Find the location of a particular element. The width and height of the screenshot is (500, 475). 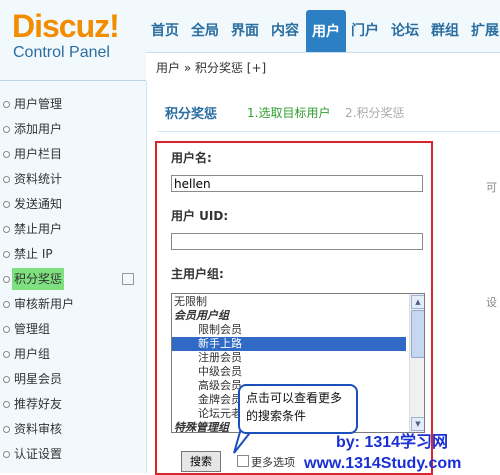

step-1: 1.选取目标用户 is located at coordinates (289, 113).